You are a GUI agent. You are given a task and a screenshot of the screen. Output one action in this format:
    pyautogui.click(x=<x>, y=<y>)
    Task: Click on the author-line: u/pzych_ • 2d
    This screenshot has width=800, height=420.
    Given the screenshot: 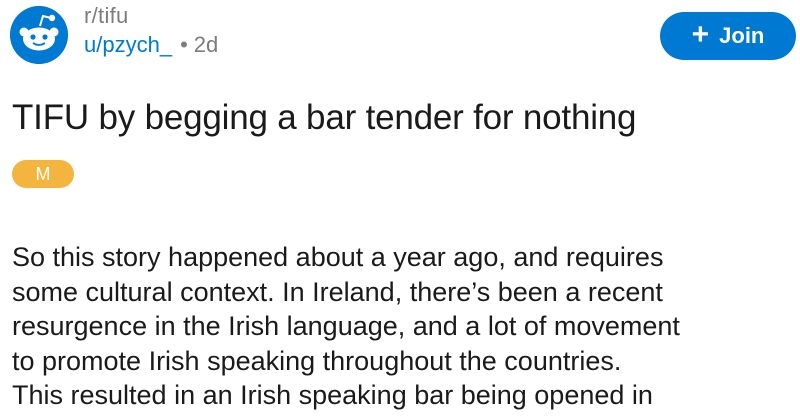 What is the action you would take?
    pyautogui.click(x=151, y=45)
    